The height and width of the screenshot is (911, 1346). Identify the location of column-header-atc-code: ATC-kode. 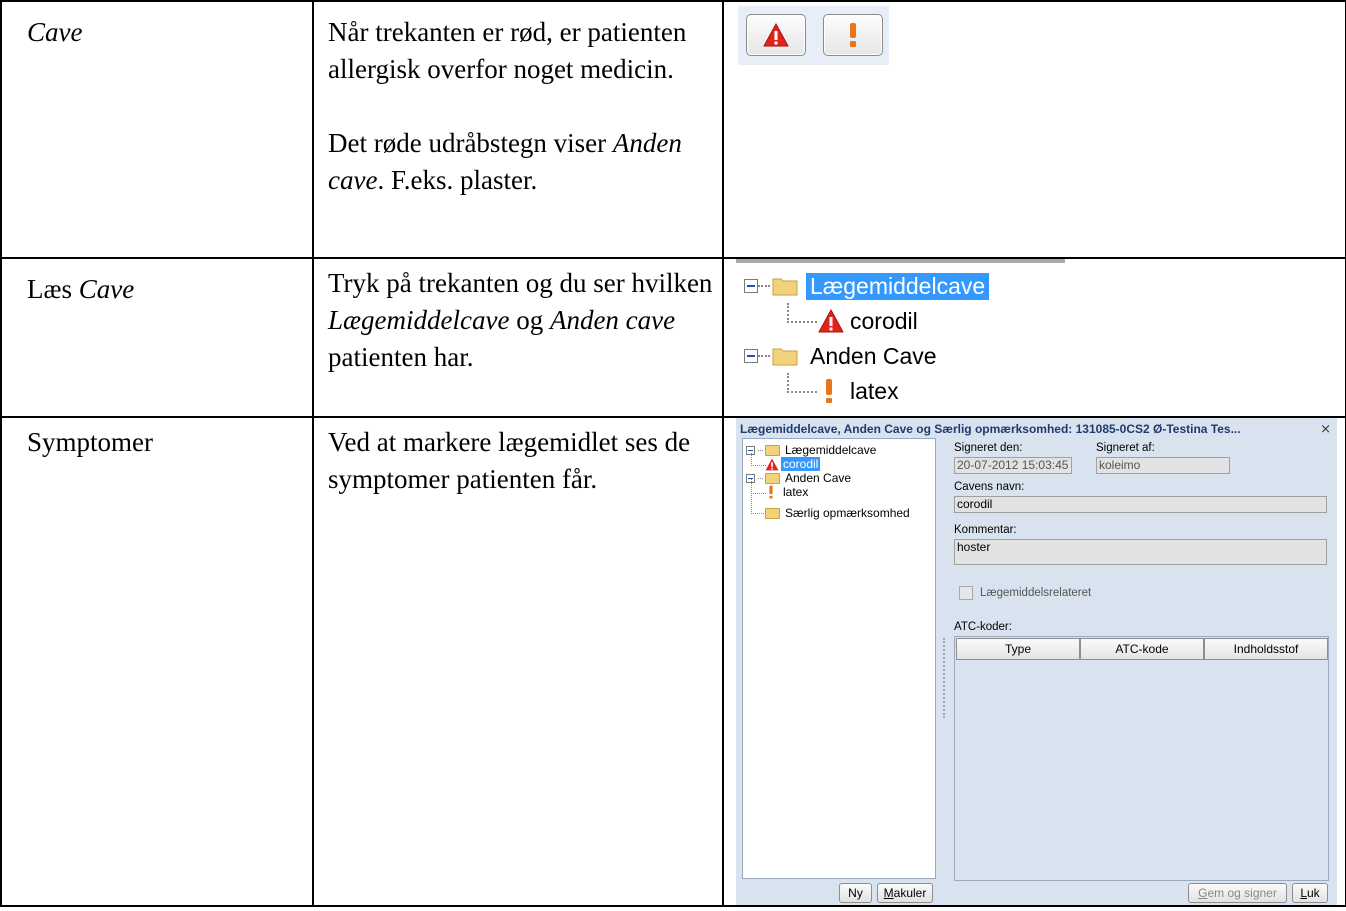
(1142, 649).